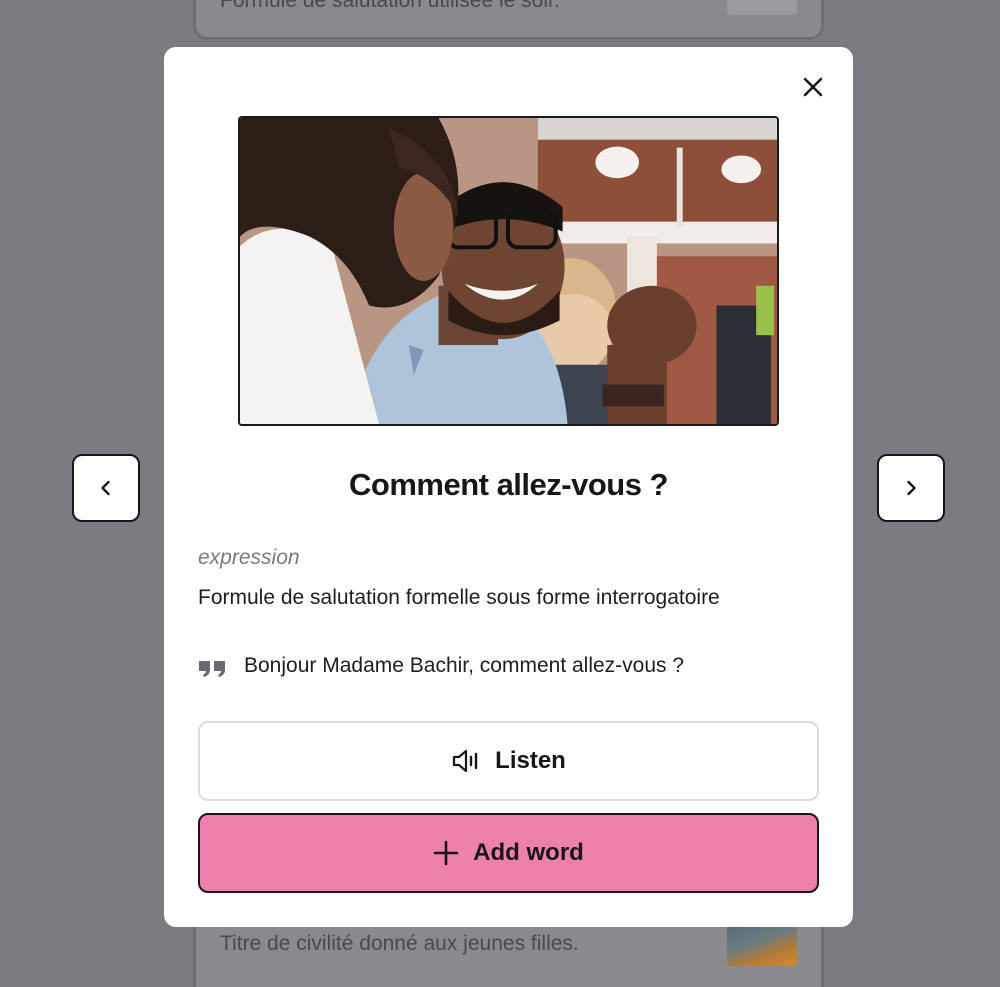 The height and width of the screenshot is (987, 1000). I want to click on add-word-button: Add word, so click(508, 853).